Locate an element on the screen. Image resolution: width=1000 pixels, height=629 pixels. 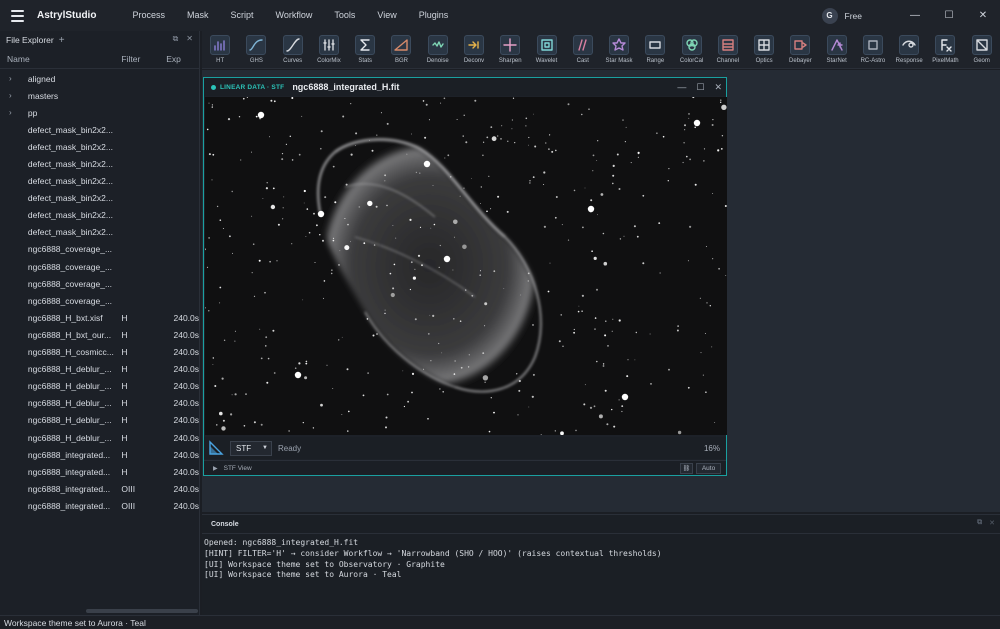
tool-star-mask: Star Mask is located at coordinates (619, 50).